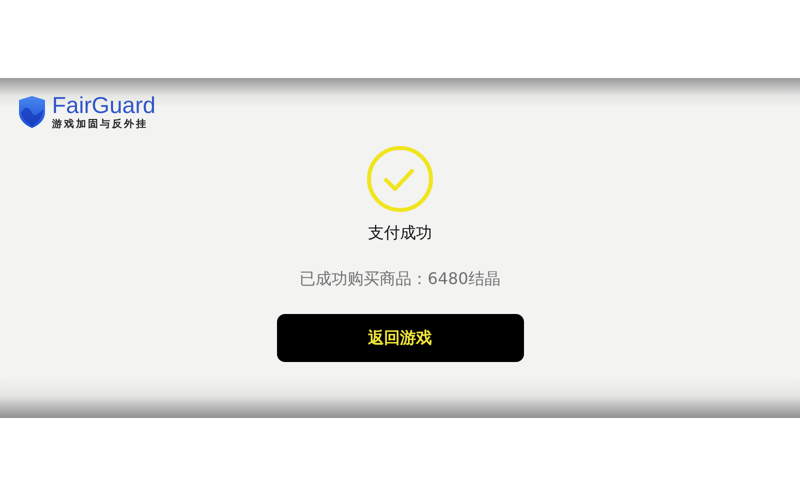  I want to click on success-title: 支付成功, so click(400, 233).